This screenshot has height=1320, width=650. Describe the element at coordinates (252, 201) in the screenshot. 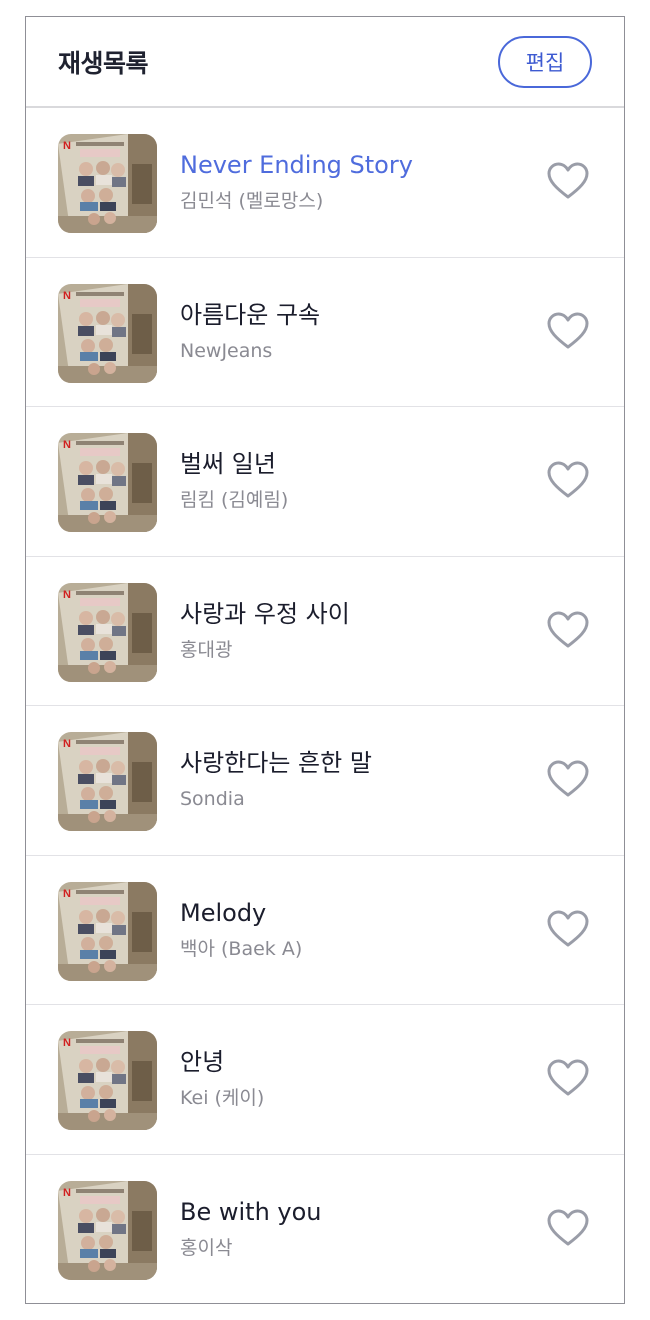

I see `artist-name: 김민석 (멜로망스)` at that location.